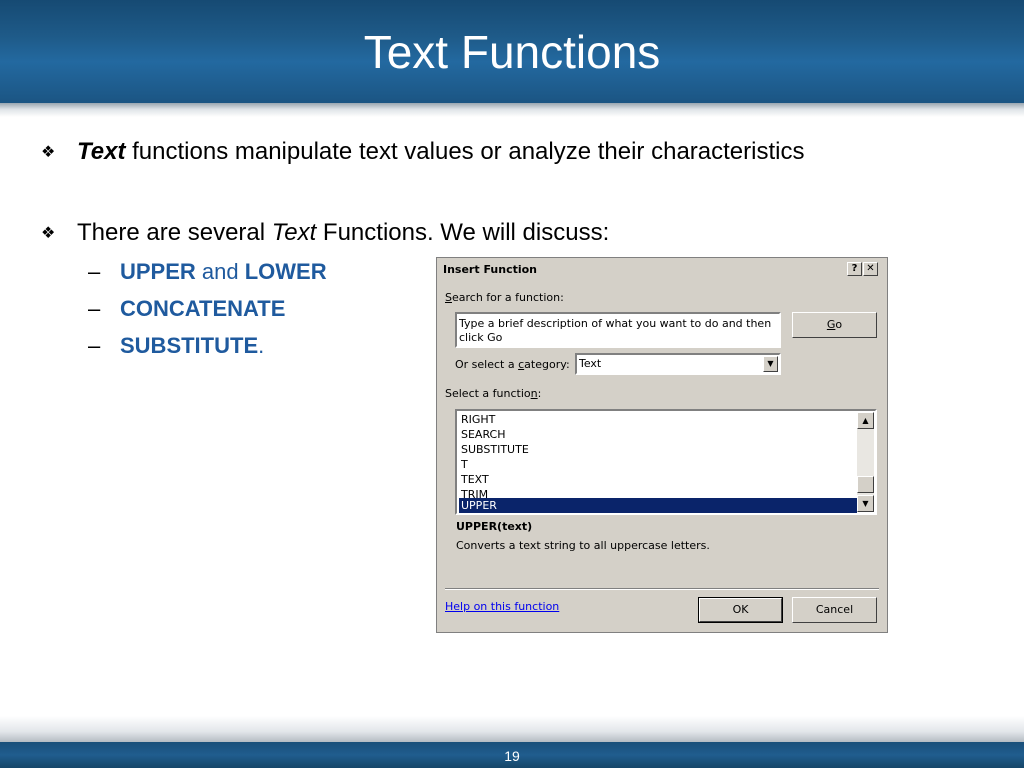 The image size is (1024, 768). I want to click on list-scrollbar: ▲ ▼, so click(865, 462).